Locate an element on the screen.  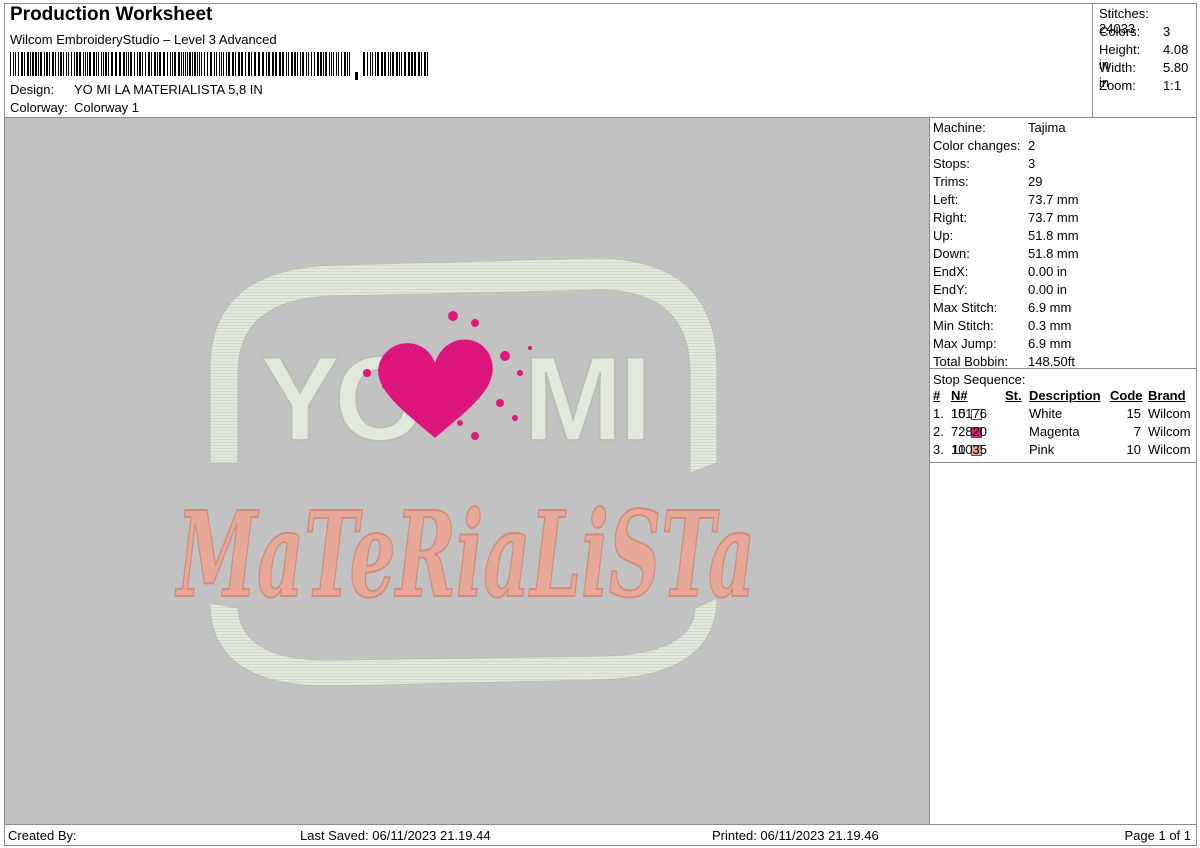
panel-divider is located at coordinates (1063, 462).